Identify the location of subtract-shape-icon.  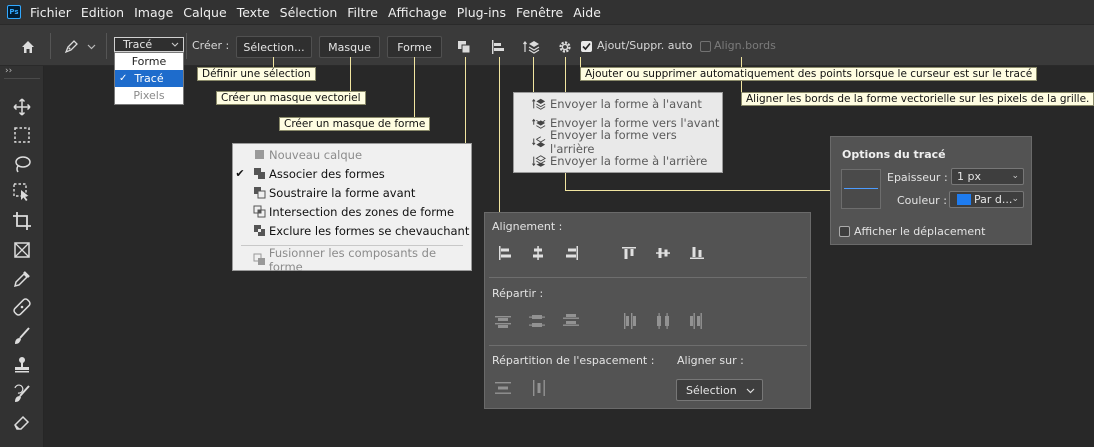
(259, 192).